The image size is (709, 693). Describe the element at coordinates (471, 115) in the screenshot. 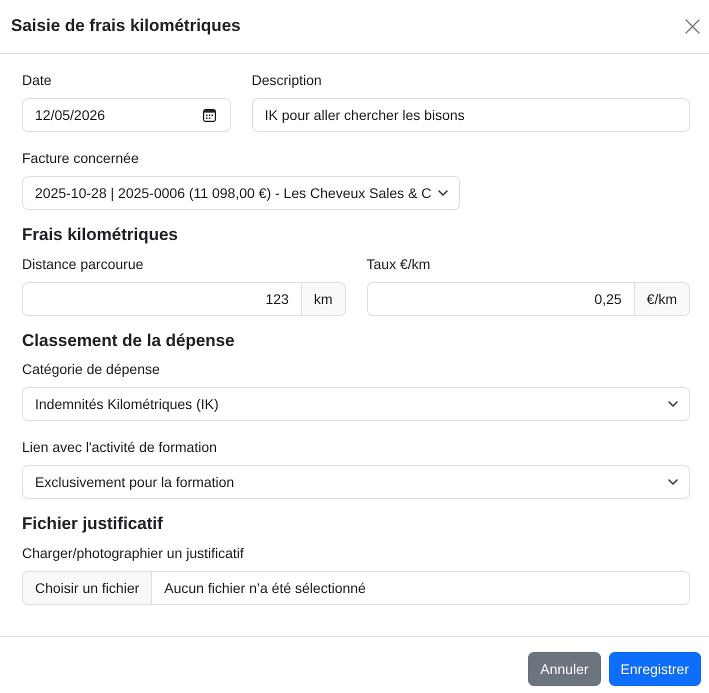

I see `text-field: IK pour aller chercher les bisons` at that location.